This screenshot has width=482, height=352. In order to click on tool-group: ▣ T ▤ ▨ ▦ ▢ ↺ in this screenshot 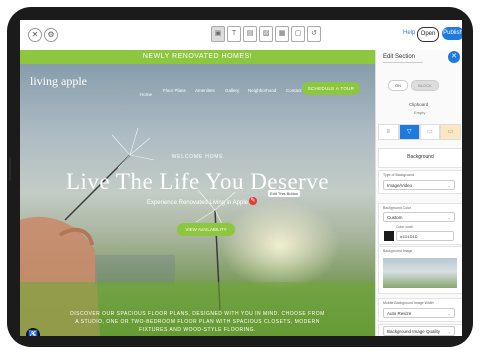, I will do `click(266, 34)`.